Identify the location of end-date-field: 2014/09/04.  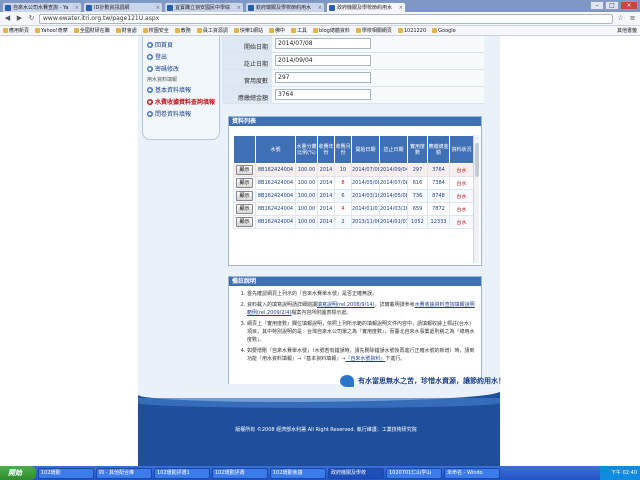
(323, 60).